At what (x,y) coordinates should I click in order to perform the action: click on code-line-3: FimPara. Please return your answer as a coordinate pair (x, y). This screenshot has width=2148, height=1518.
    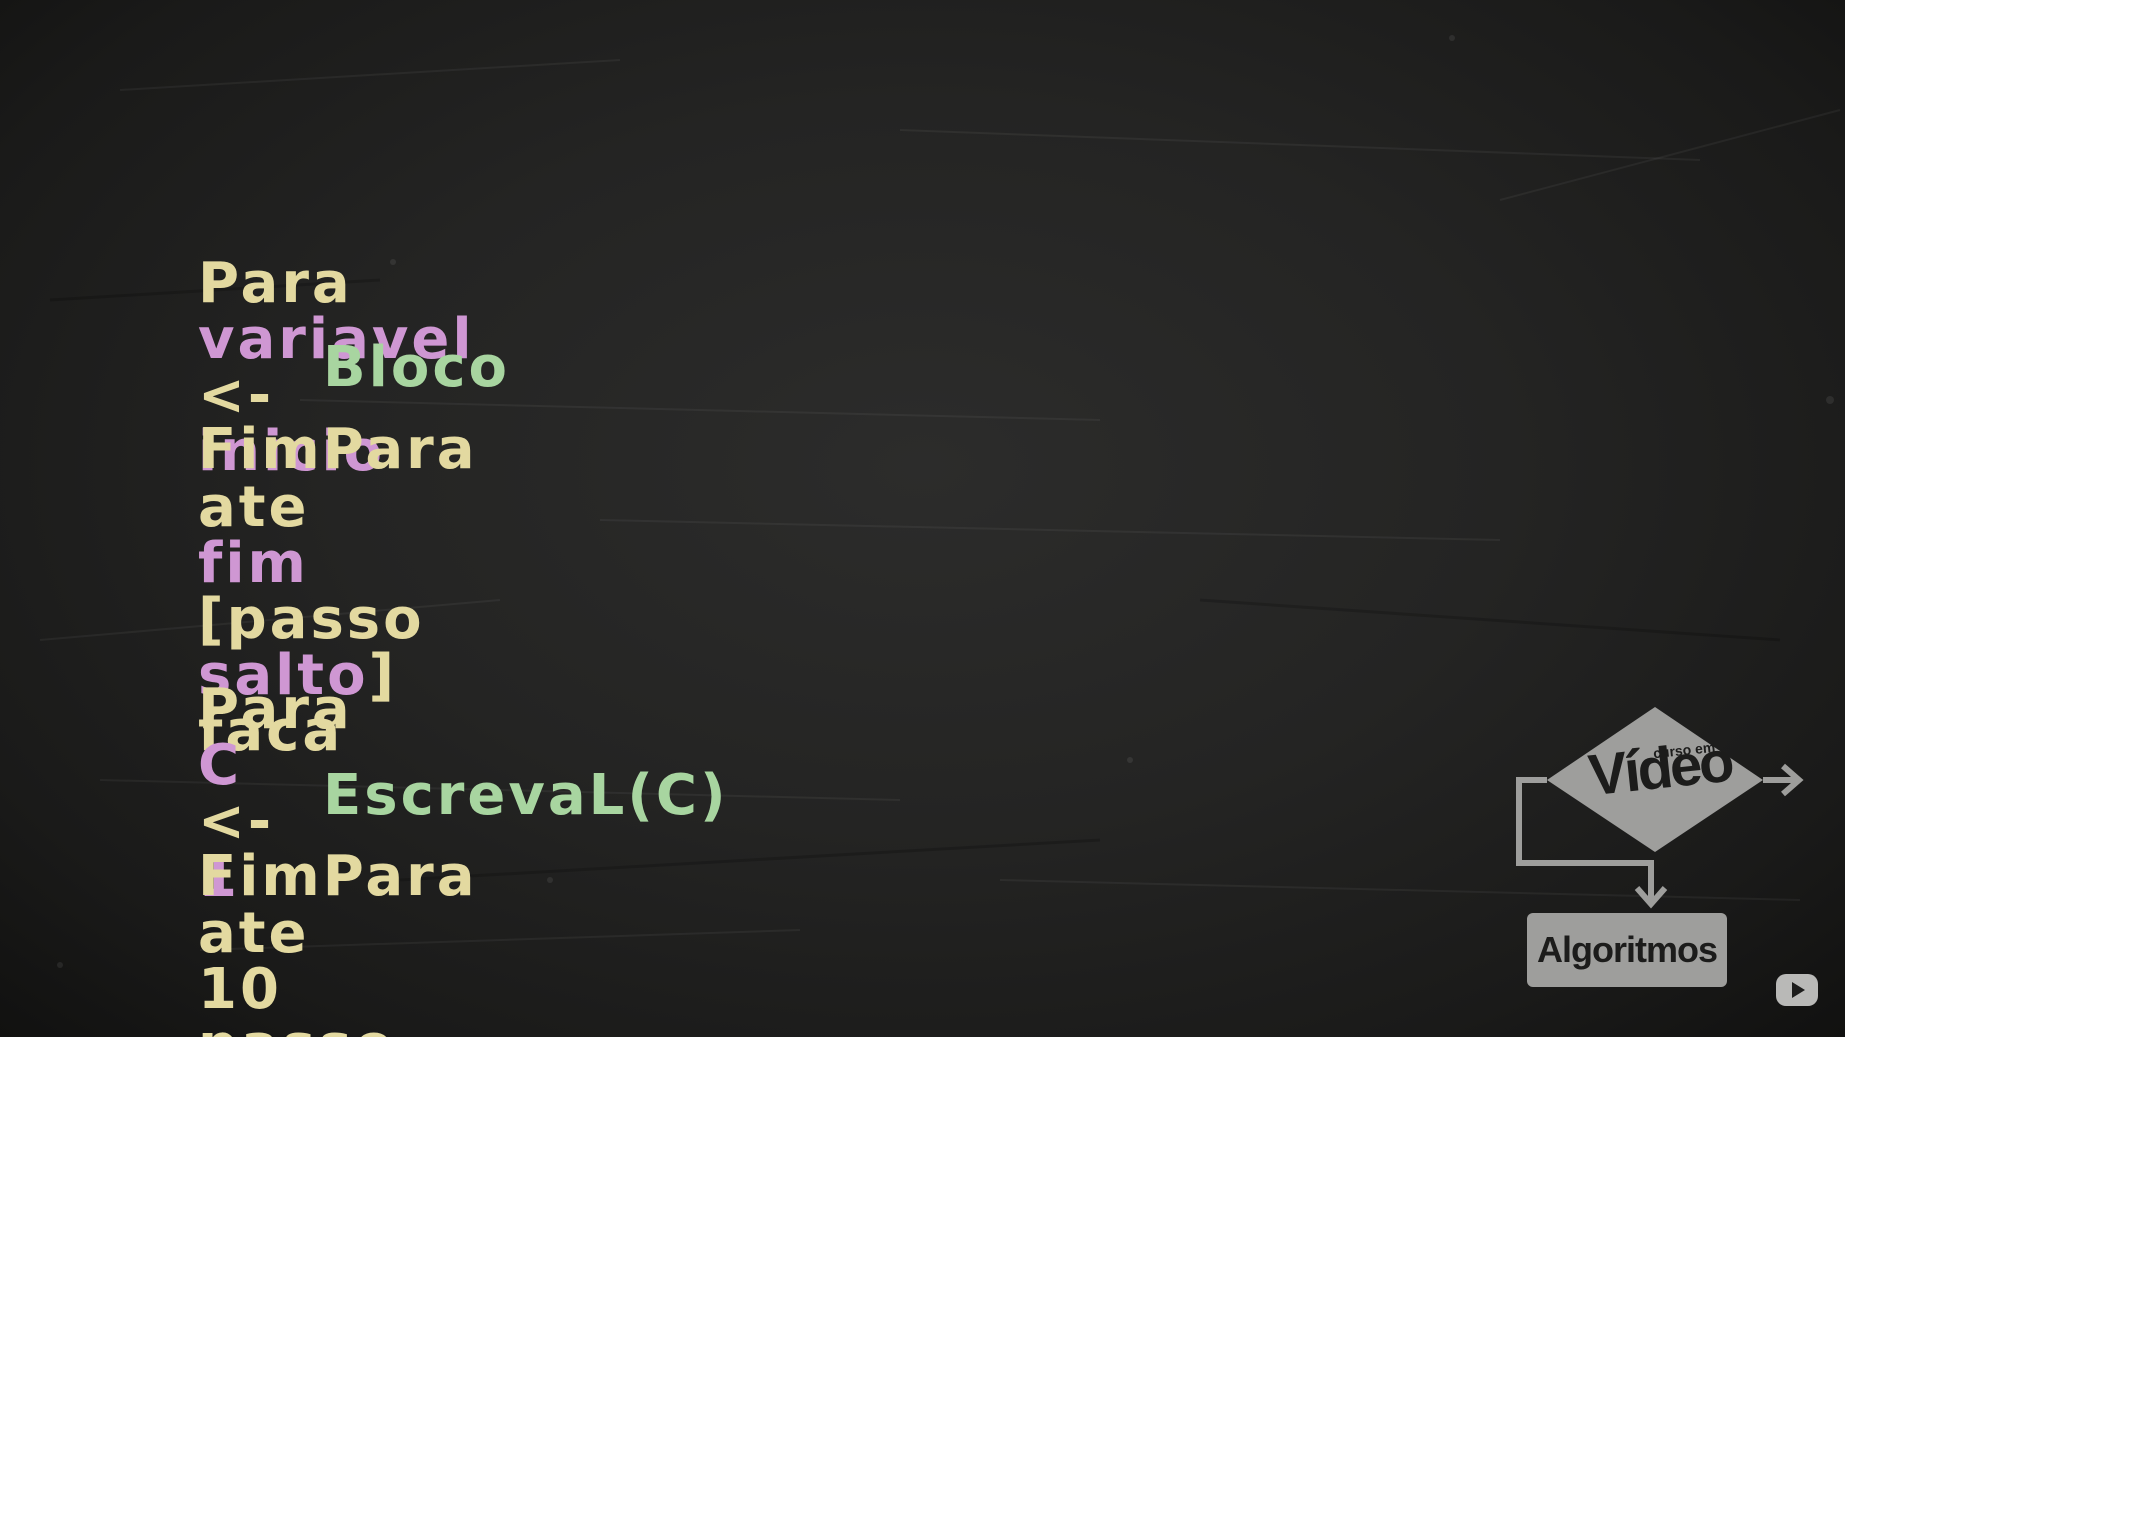
    Looking at the image, I should click on (293, 450).